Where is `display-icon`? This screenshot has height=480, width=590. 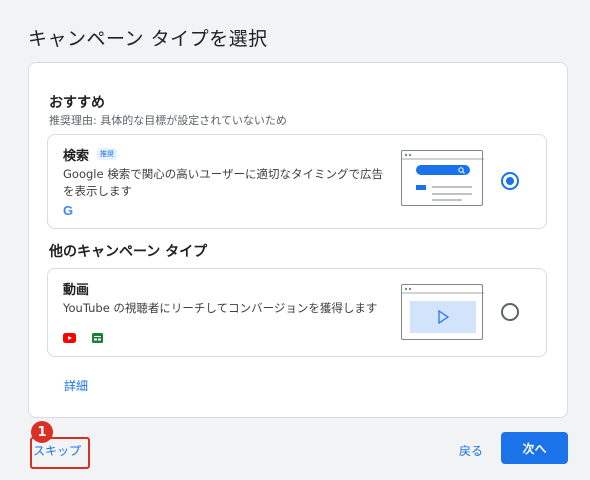 display-icon is located at coordinates (97, 337).